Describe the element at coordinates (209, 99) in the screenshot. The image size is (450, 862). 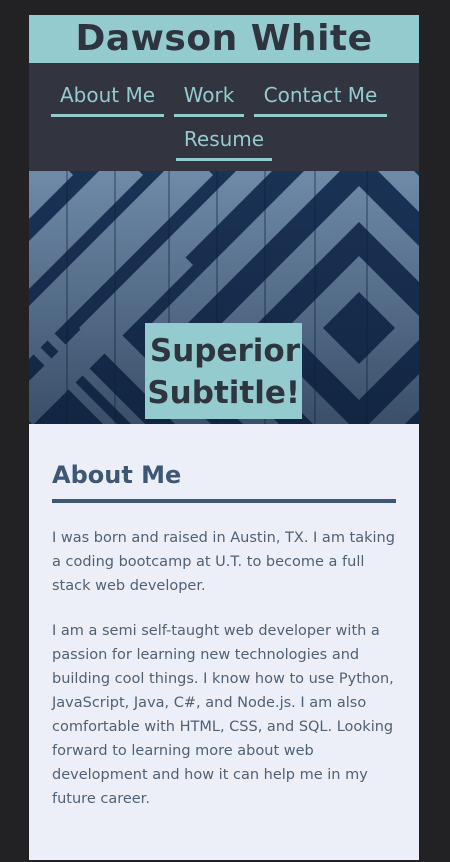
I see `nav-link-work: Work` at that location.